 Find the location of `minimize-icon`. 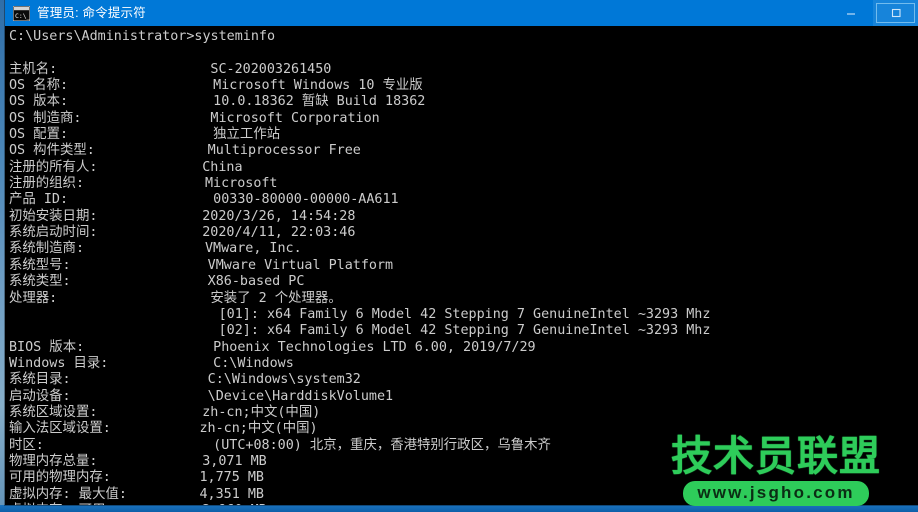

minimize-icon is located at coordinates (850, 14).